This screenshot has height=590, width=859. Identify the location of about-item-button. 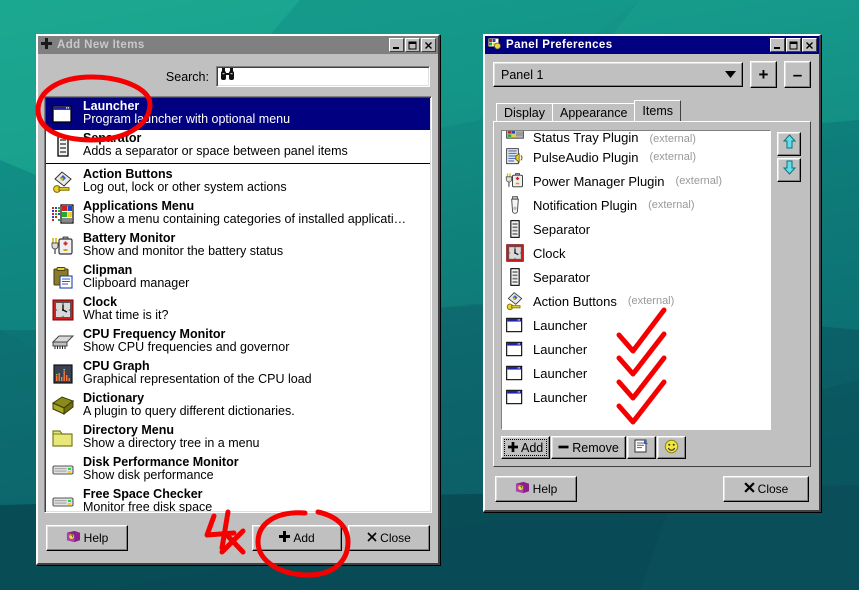
(671, 447).